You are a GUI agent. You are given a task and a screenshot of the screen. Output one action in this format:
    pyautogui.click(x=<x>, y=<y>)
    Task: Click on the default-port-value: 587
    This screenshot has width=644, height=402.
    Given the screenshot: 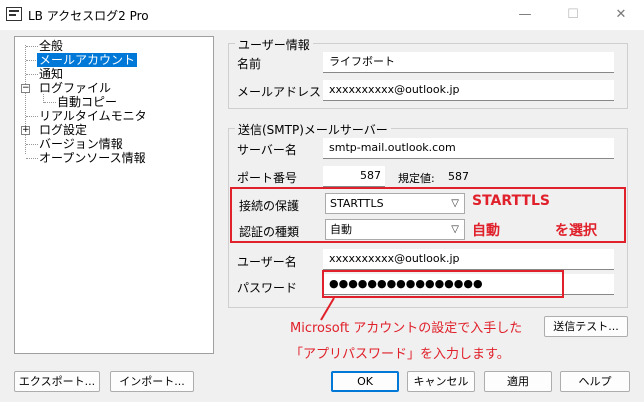 What is the action you would take?
    pyautogui.click(x=458, y=176)
    